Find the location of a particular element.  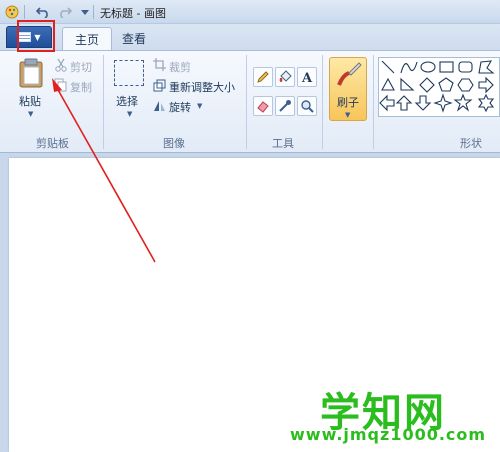

brushes-button: 刷子 ▼ is located at coordinates (348, 89).